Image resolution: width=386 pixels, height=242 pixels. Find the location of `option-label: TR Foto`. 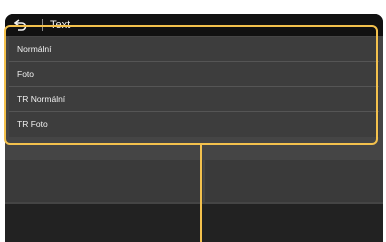

option-label: TR Foto is located at coordinates (32, 124).